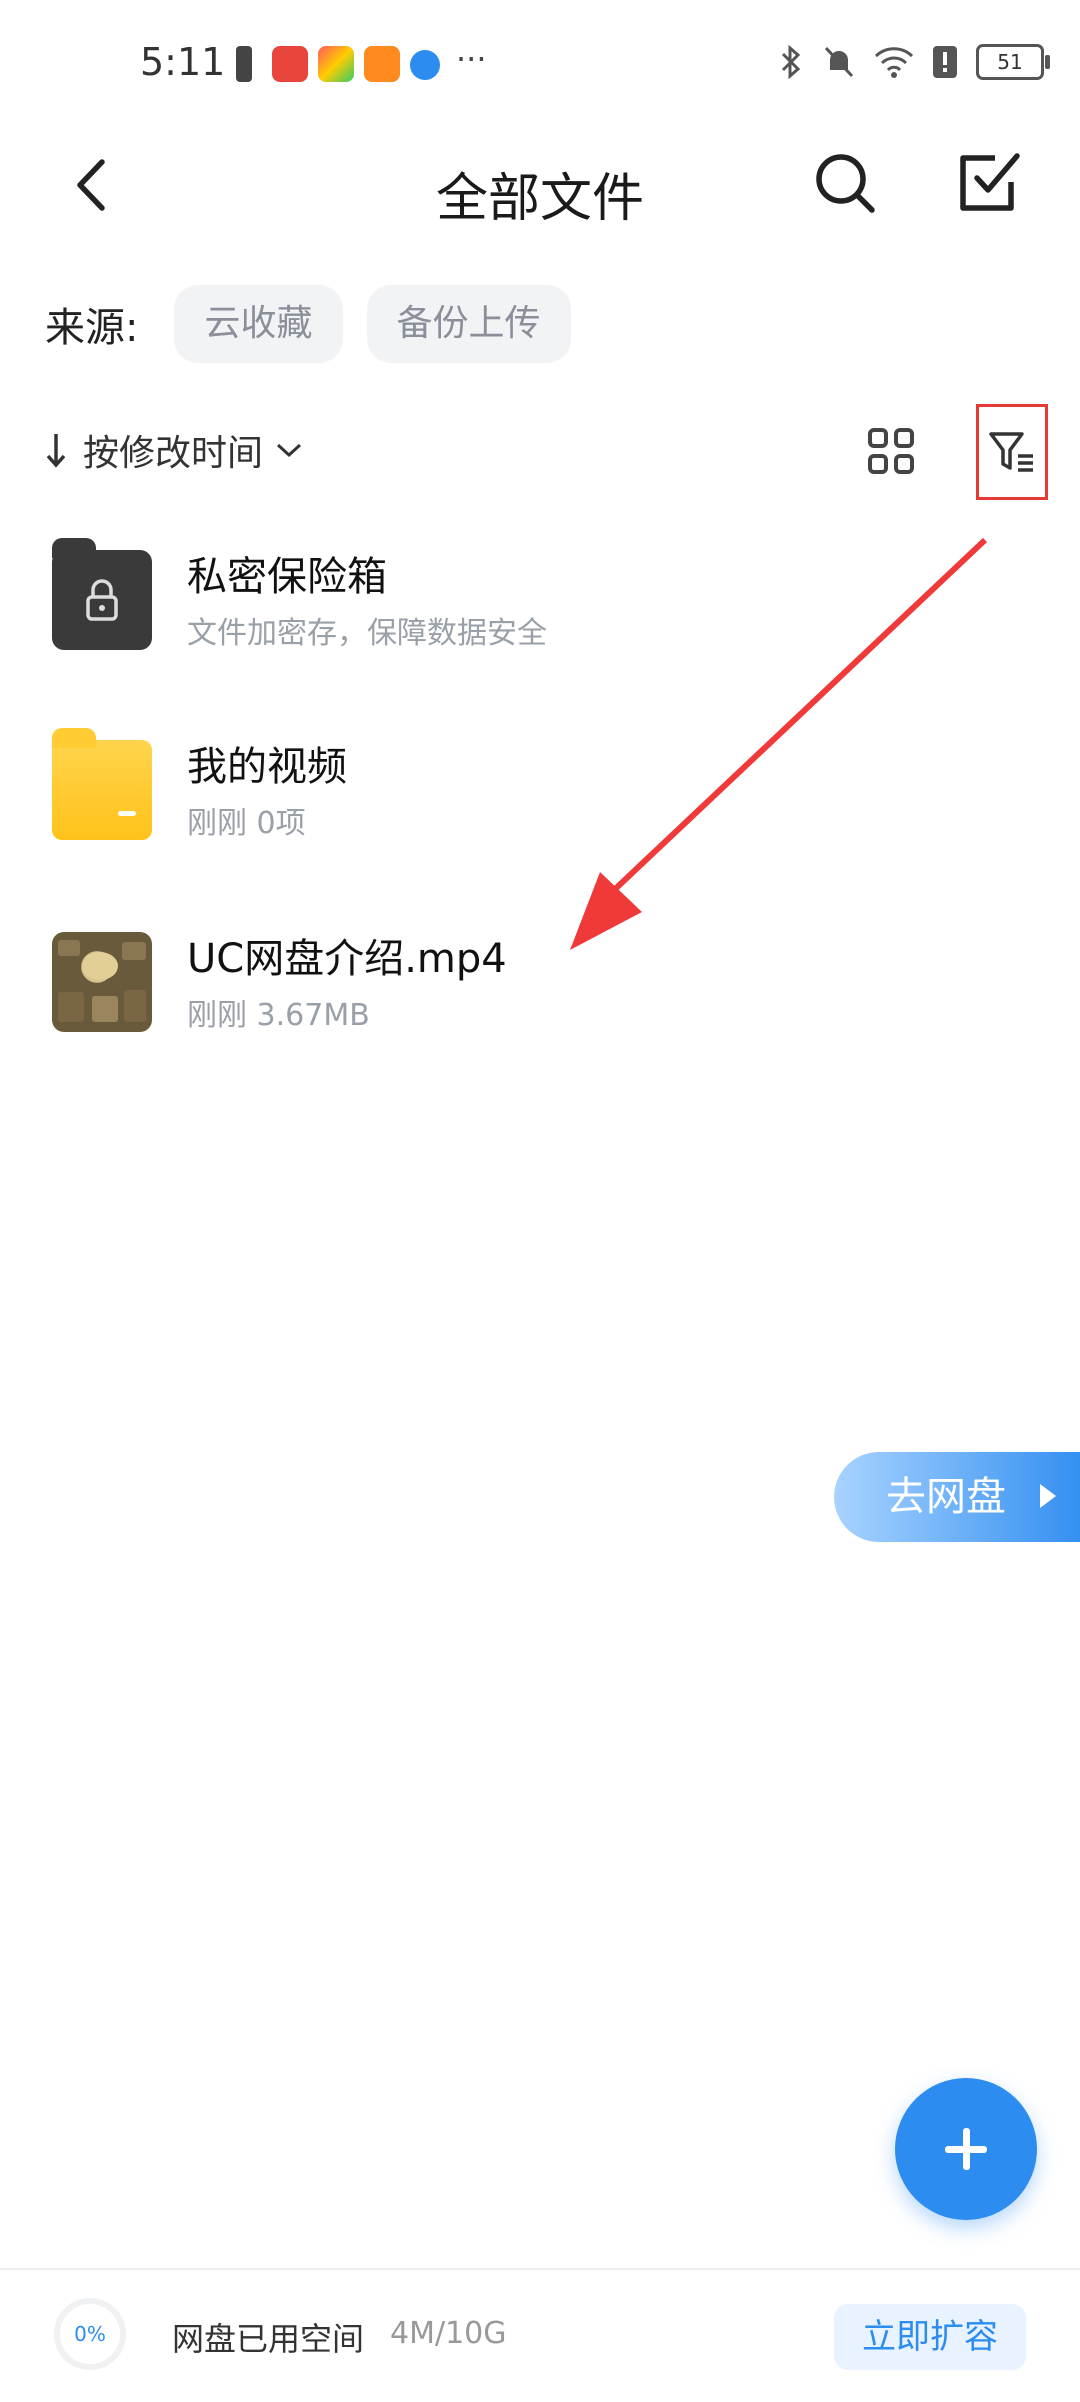 The height and width of the screenshot is (2402, 1080). What do you see at coordinates (367, 633) in the screenshot?
I see `file-meta: 文件加密存，保障数据安全` at bounding box center [367, 633].